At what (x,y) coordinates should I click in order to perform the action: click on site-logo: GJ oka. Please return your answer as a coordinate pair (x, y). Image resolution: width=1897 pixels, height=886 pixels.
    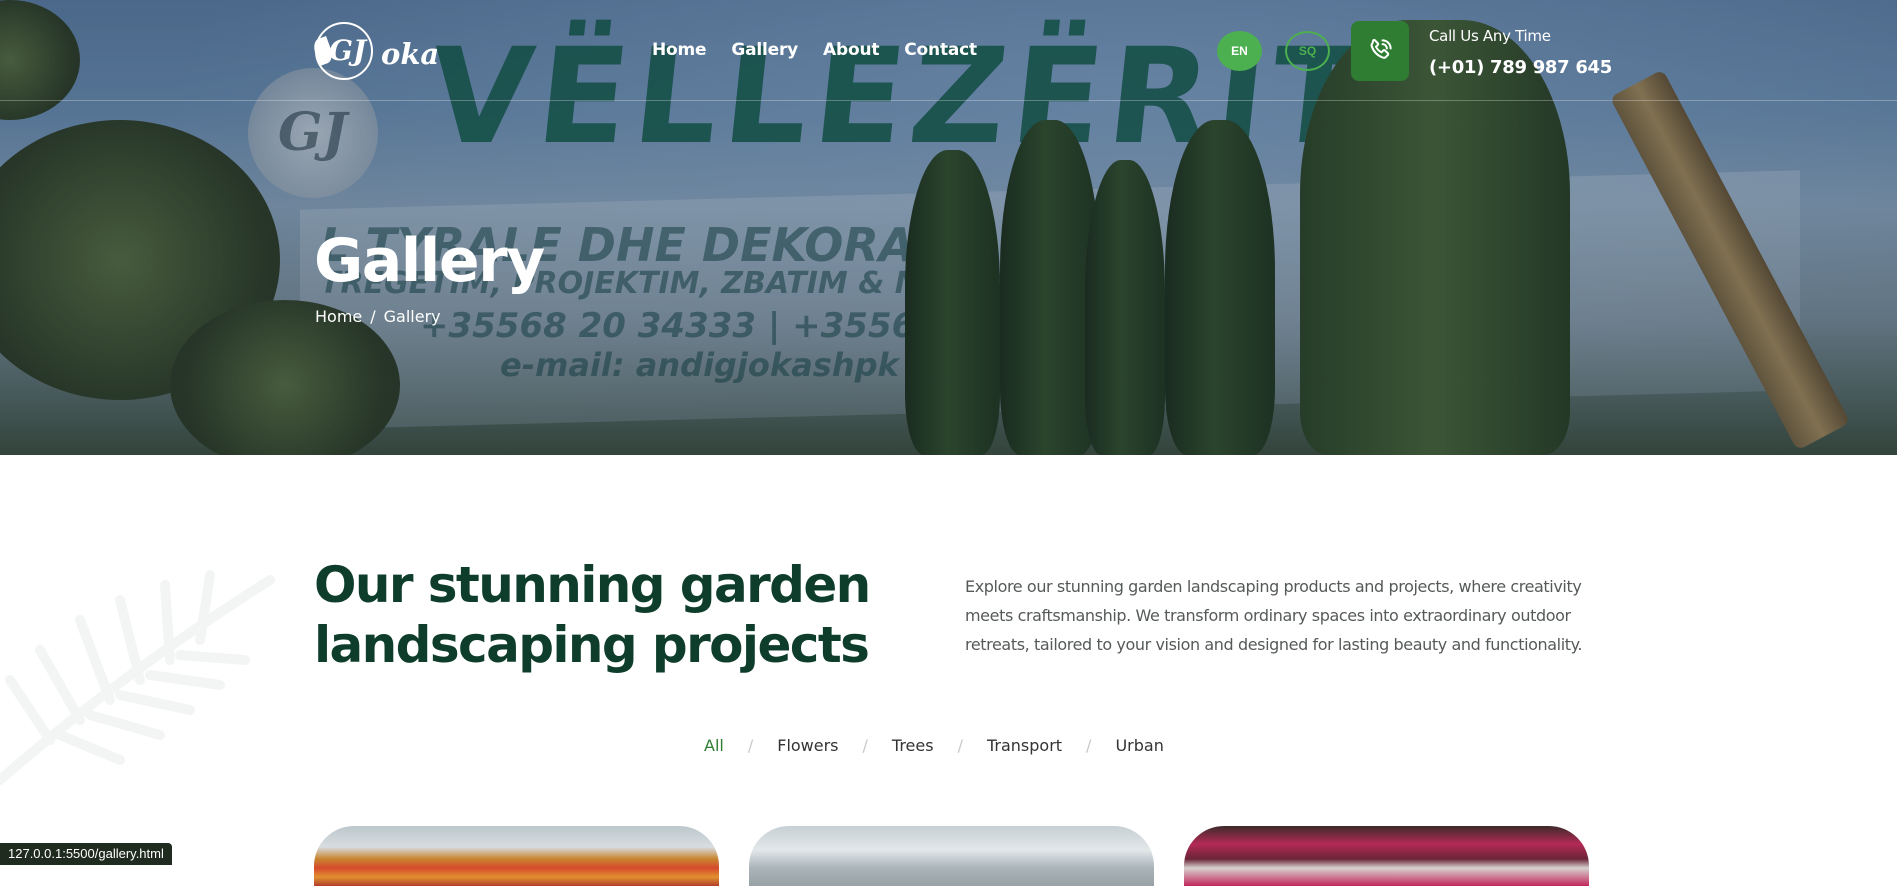
    Looking at the image, I should click on (375, 51).